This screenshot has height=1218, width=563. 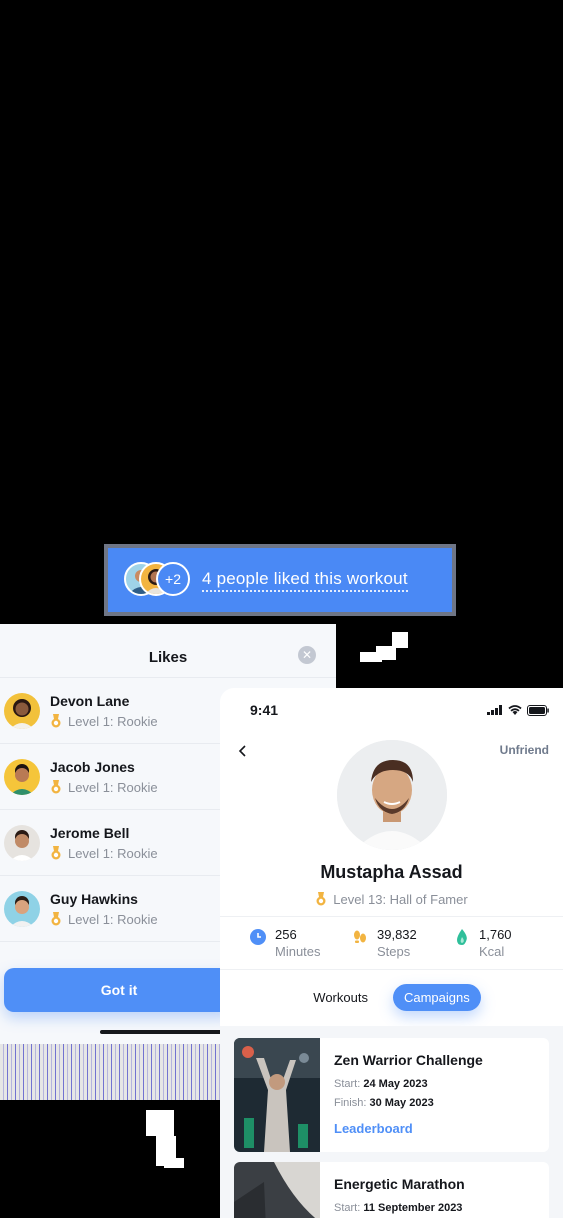 I want to click on signal-icon, so click(x=494, y=710).